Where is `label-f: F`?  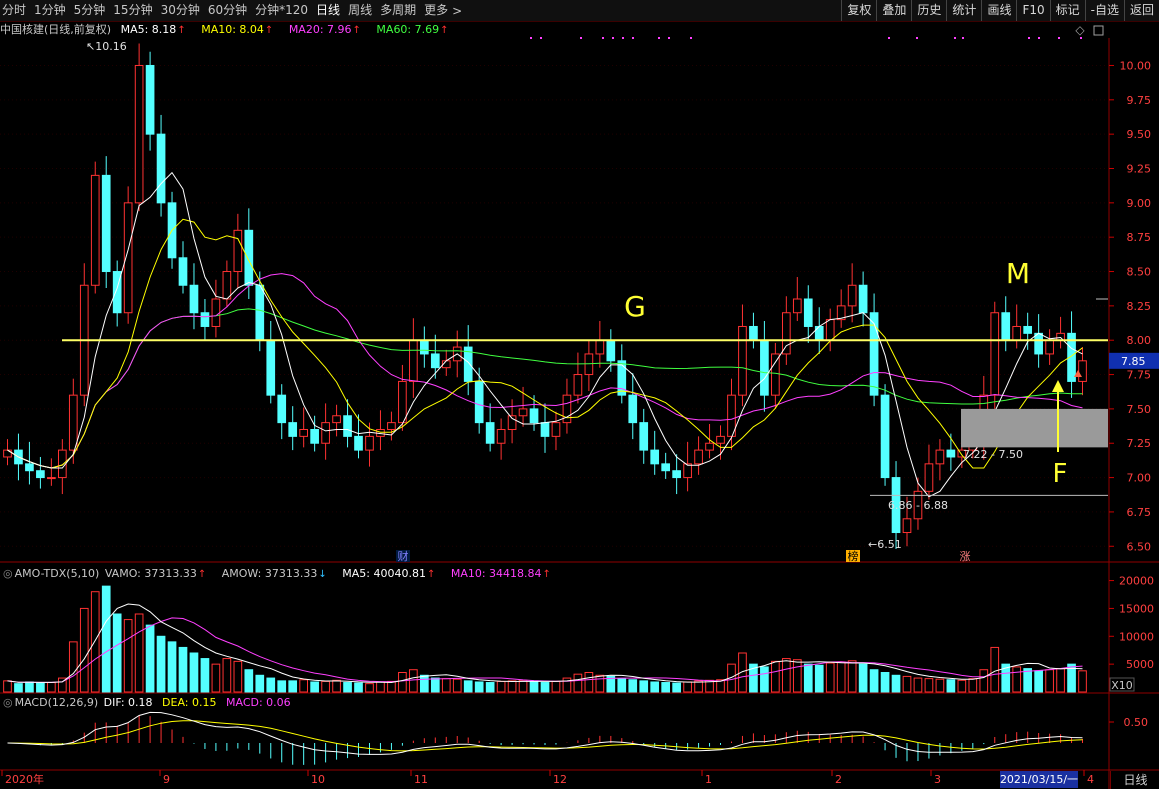 label-f: F is located at coordinates (1060, 474).